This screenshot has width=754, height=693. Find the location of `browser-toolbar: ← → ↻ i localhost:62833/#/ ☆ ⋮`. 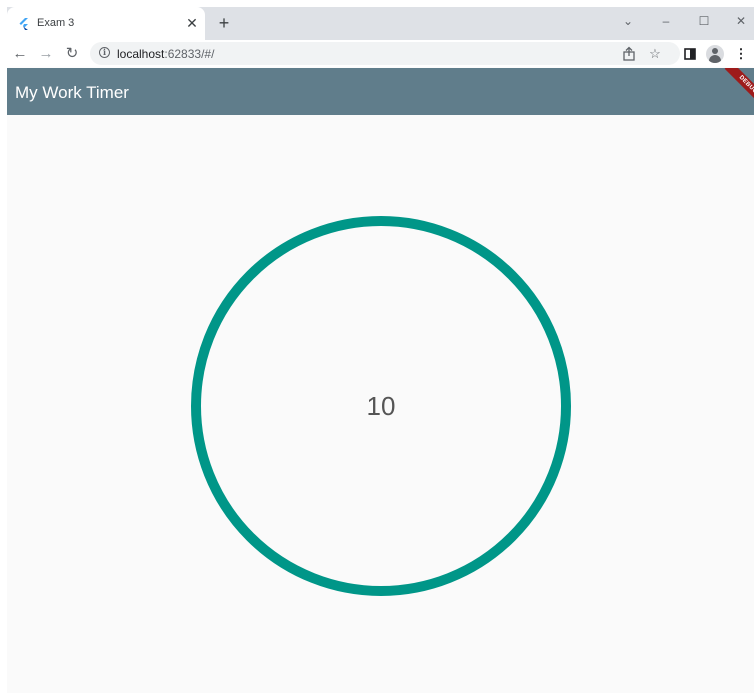

browser-toolbar: ← → ↻ i localhost:62833/#/ ☆ ⋮ is located at coordinates (380, 54).